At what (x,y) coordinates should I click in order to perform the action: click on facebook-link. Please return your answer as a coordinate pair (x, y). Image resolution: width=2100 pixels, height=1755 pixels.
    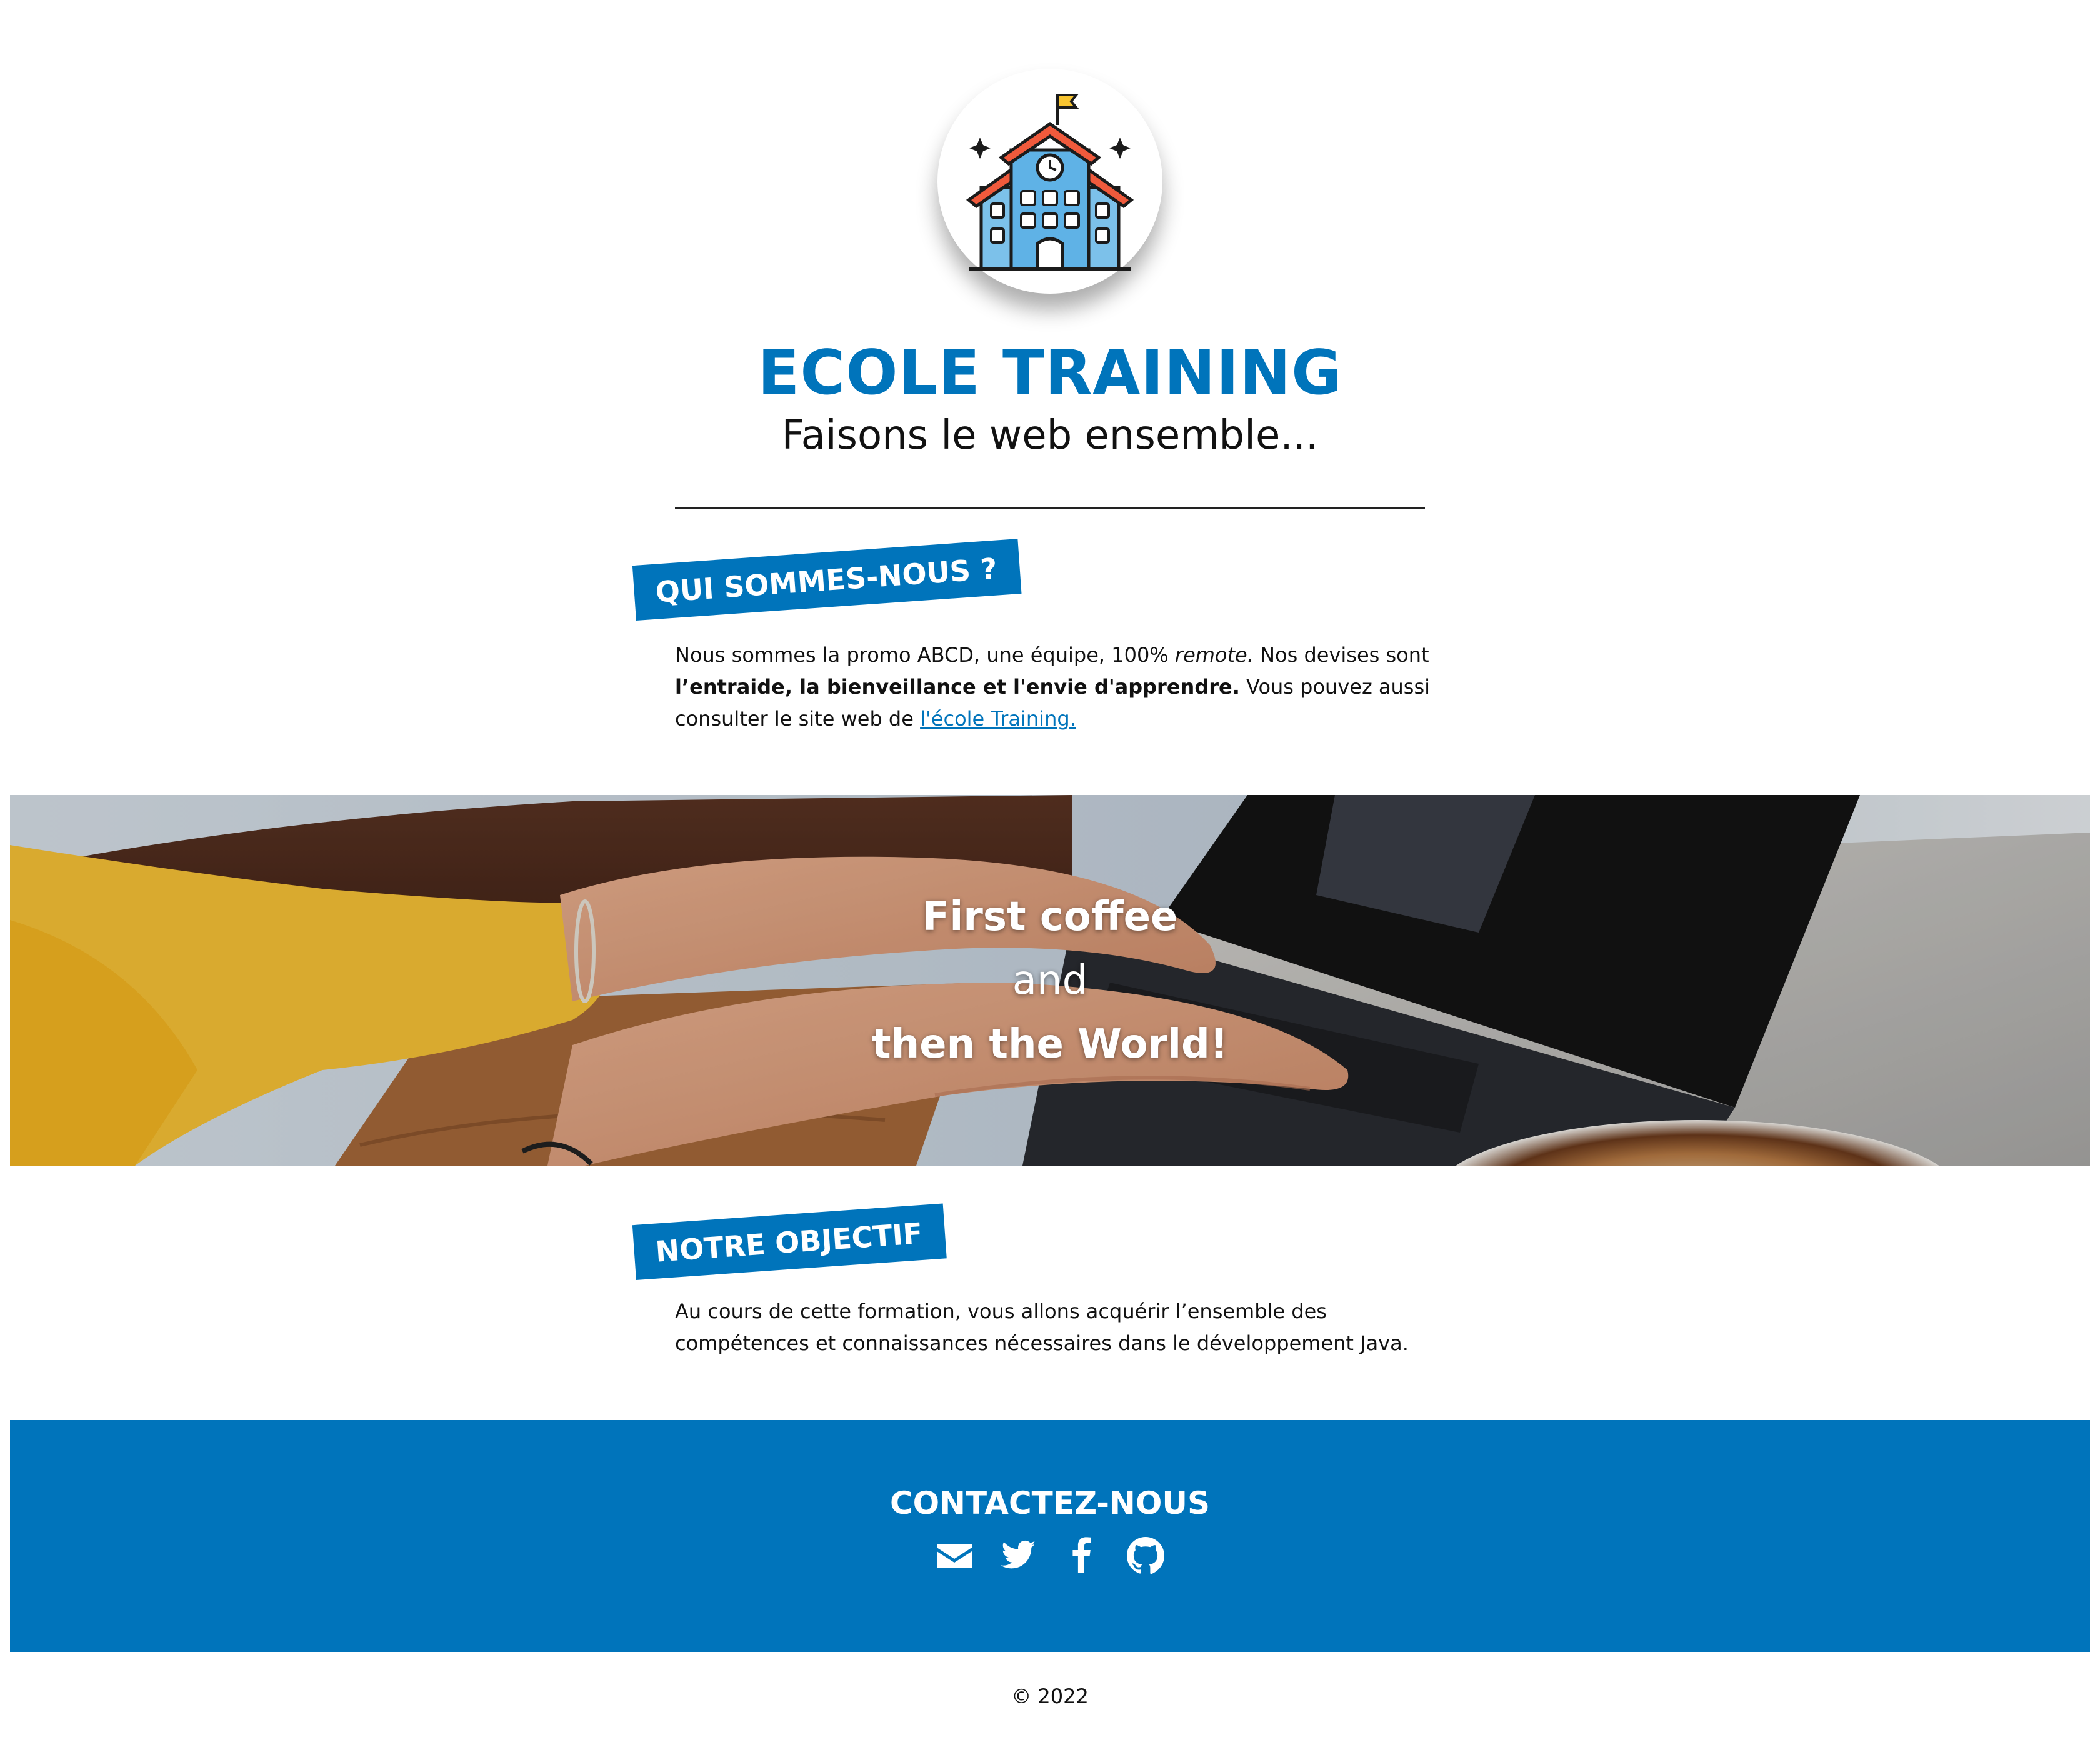
    Looking at the image, I should click on (1082, 1555).